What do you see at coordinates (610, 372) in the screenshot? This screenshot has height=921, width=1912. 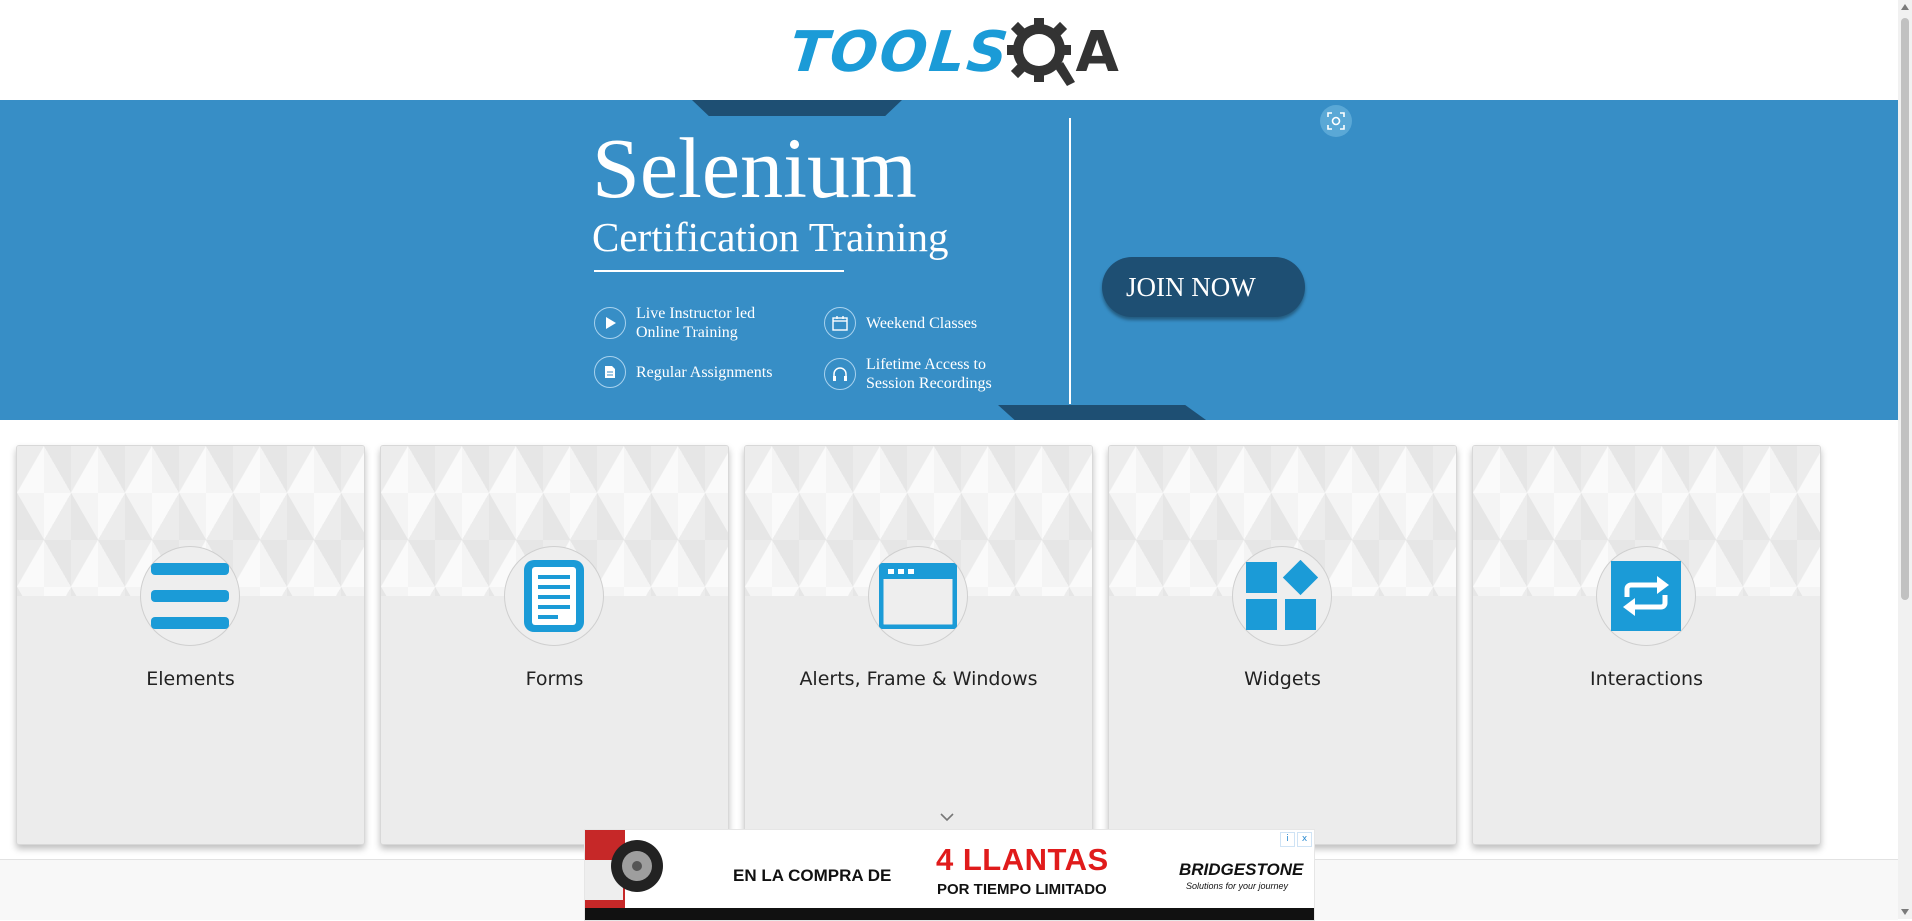 I see `document-icon` at bounding box center [610, 372].